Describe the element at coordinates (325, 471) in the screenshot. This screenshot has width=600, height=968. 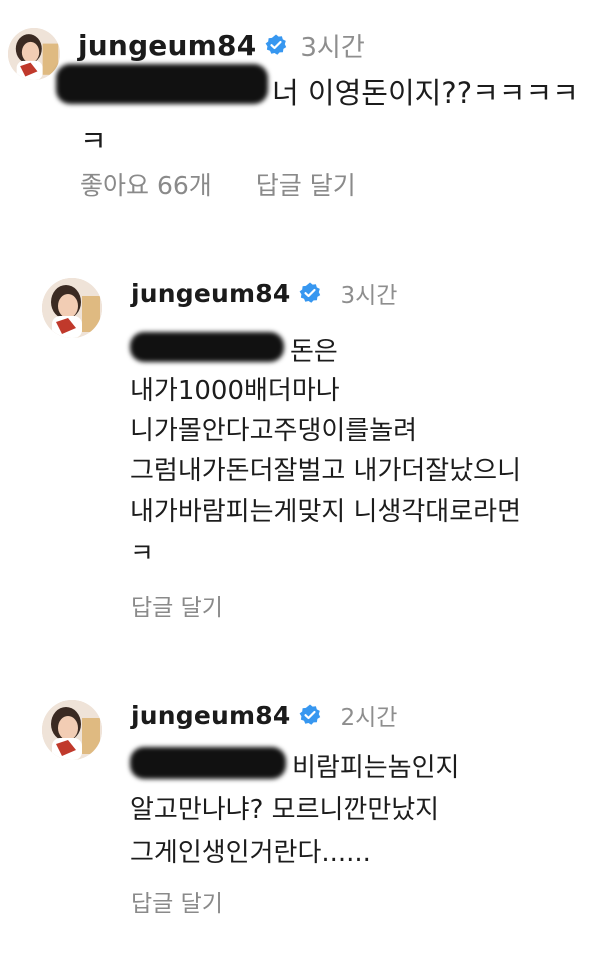
I see `comment-text-line-4: 그럼내가돈더잘벌고 내가더잘났으니` at that location.